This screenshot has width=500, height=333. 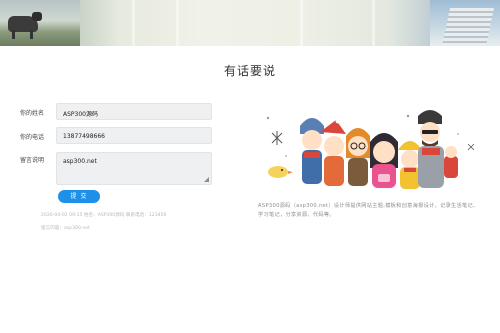 What do you see at coordinates (206, 179) in the screenshot?
I see `resize-grip-icon` at bounding box center [206, 179].